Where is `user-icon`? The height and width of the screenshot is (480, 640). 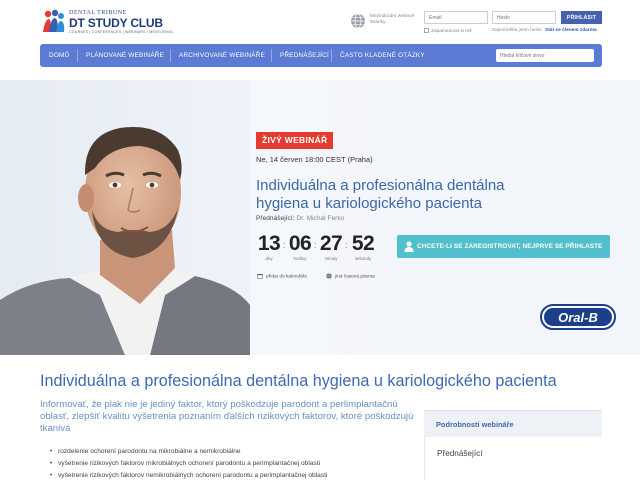 user-icon is located at coordinates (409, 246).